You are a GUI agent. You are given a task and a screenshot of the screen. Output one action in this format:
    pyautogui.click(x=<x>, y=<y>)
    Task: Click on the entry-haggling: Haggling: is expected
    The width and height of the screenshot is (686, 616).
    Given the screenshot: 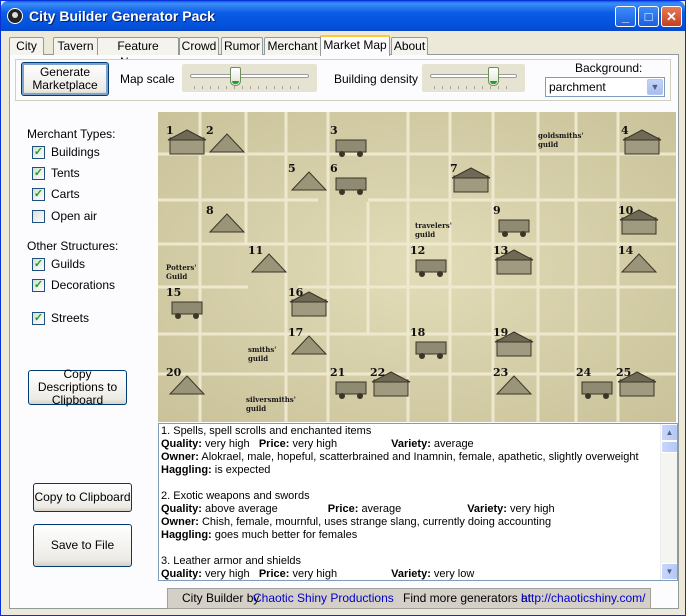 What is the action you would take?
    pyautogui.click(x=410, y=470)
    